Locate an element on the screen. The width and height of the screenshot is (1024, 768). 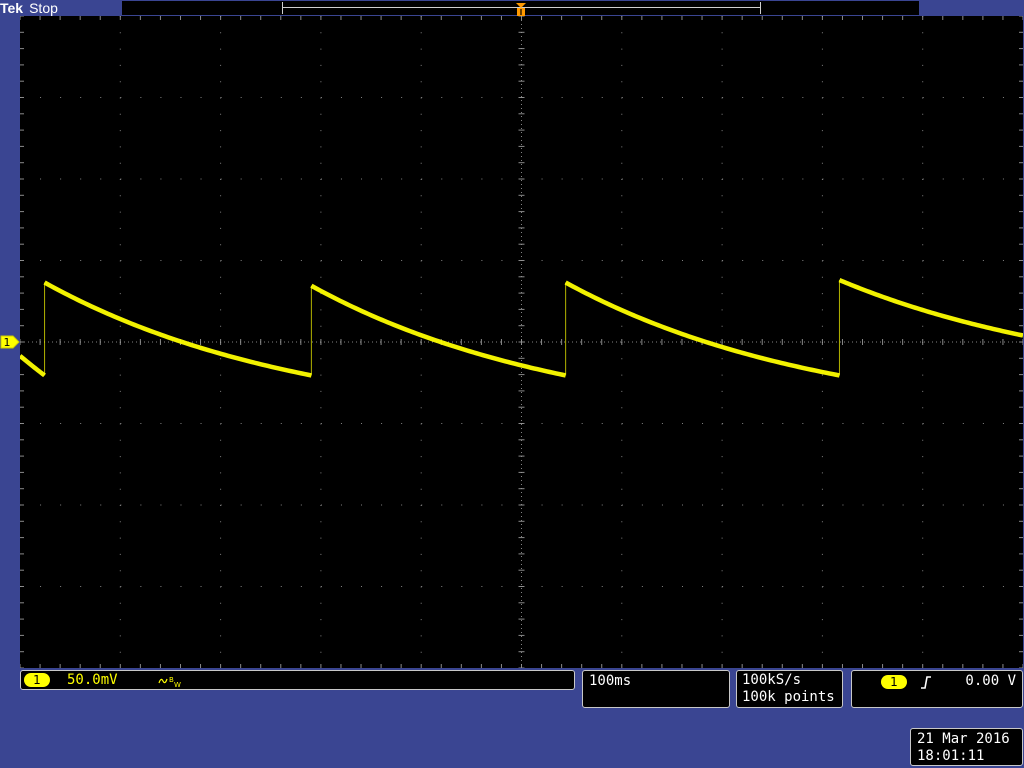
date-time-readout: 21 Mar 2016 18:01:11 is located at coordinates (966, 747).